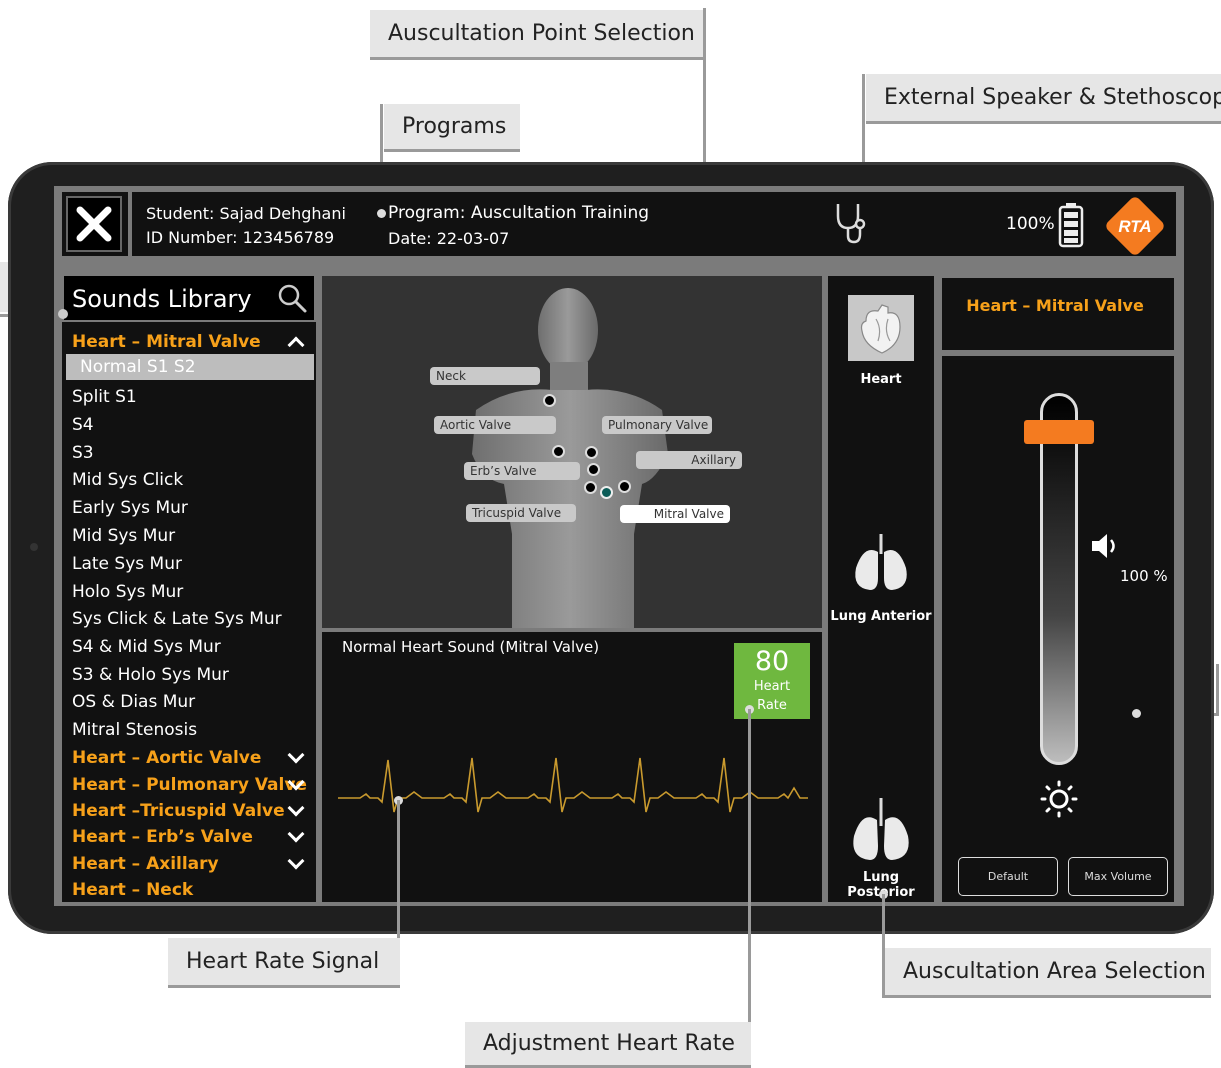 This screenshot has width=1221, height=1068. Describe the element at coordinates (570, 458) in the screenshot. I see `torso-model` at that location.